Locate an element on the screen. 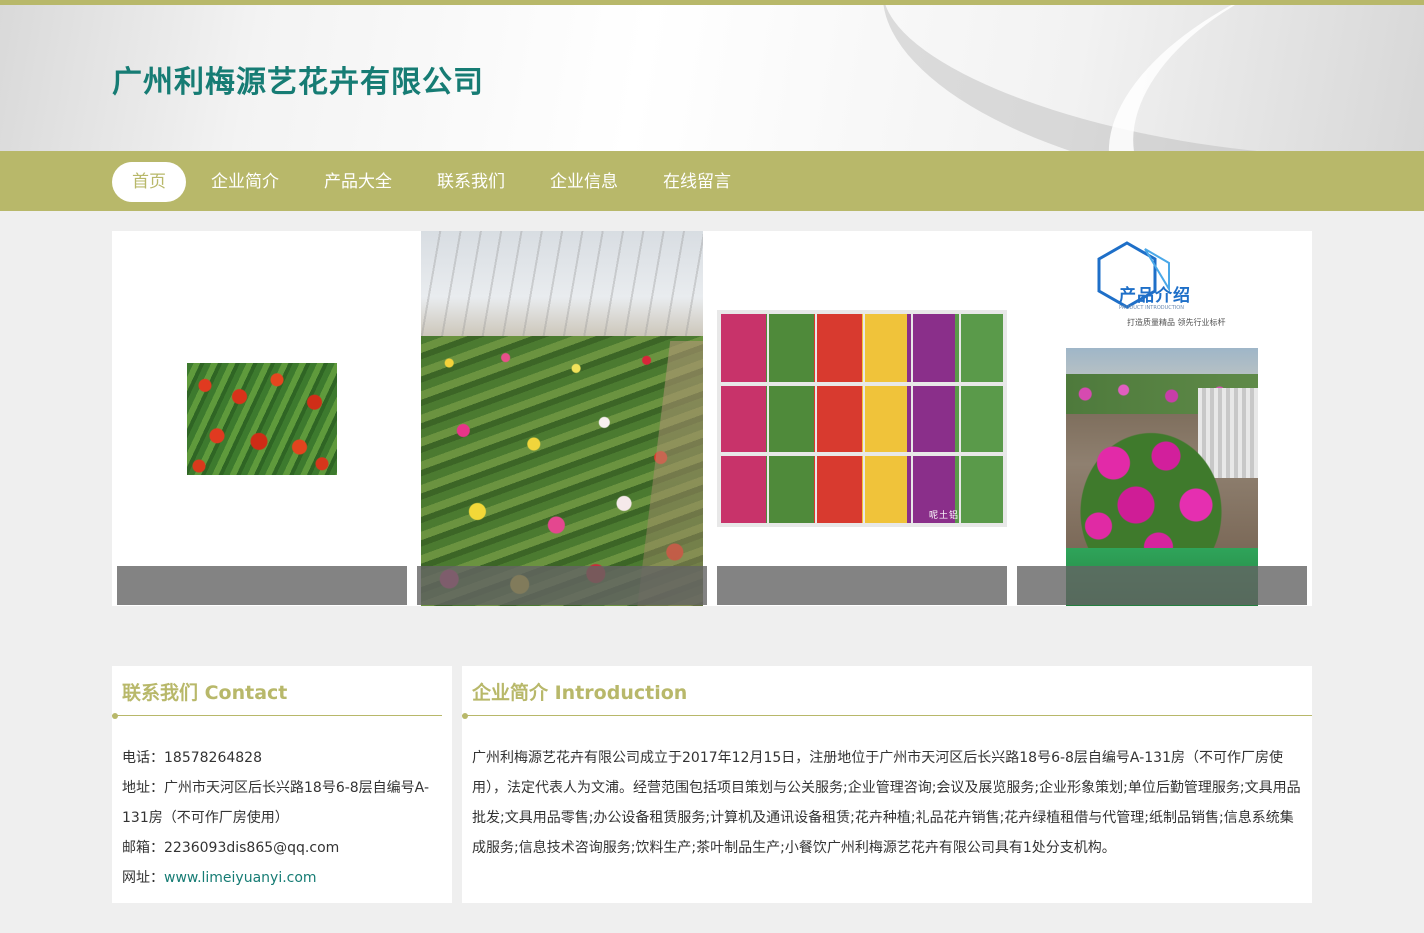  address-label: 地址： is located at coordinates (143, 788).